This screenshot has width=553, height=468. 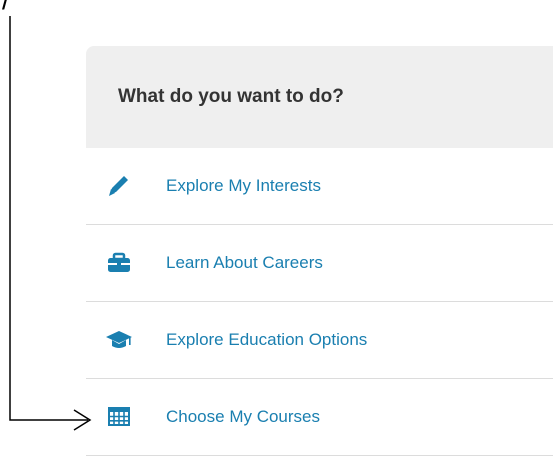 I want to click on calendar-grid-icon, so click(x=119, y=417).